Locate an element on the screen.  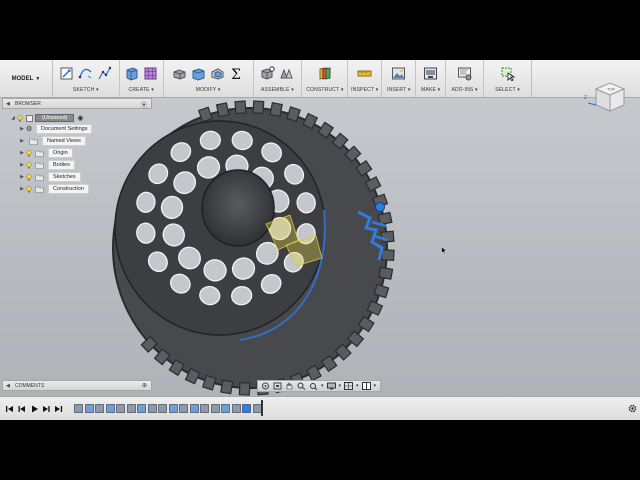
tree-item-label: Document Settings is located at coordinates (64, 129).